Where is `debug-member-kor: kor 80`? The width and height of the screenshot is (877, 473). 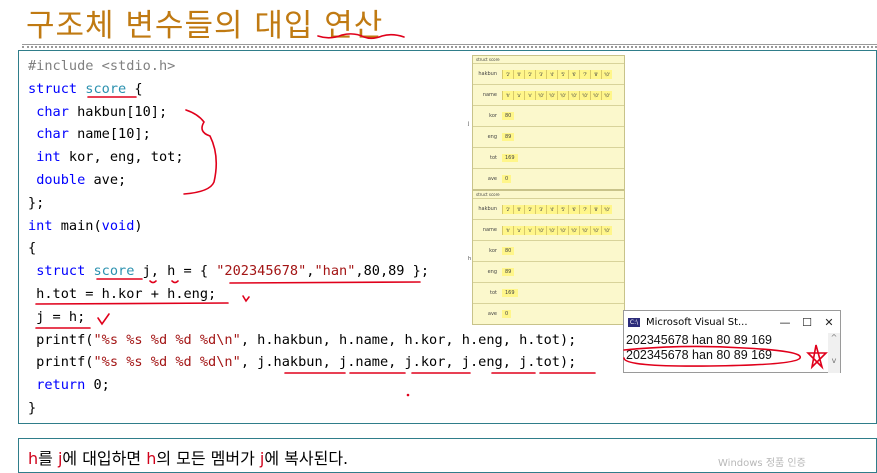
debug-member-kor: kor 80 is located at coordinates (548, 115).